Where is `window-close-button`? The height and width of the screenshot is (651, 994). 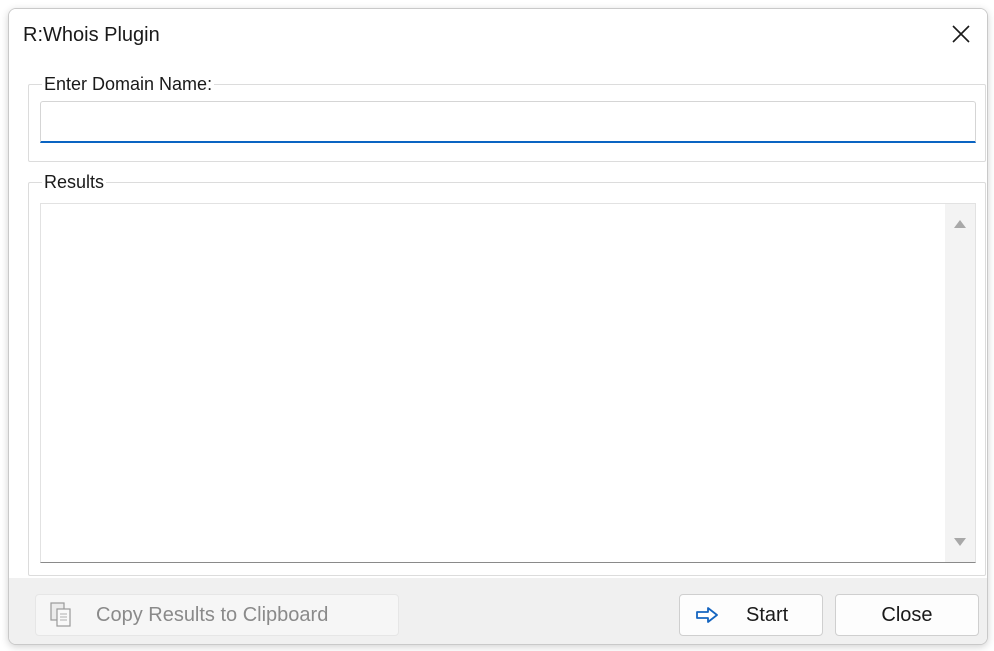
window-close-button is located at coordinates (961, 34).